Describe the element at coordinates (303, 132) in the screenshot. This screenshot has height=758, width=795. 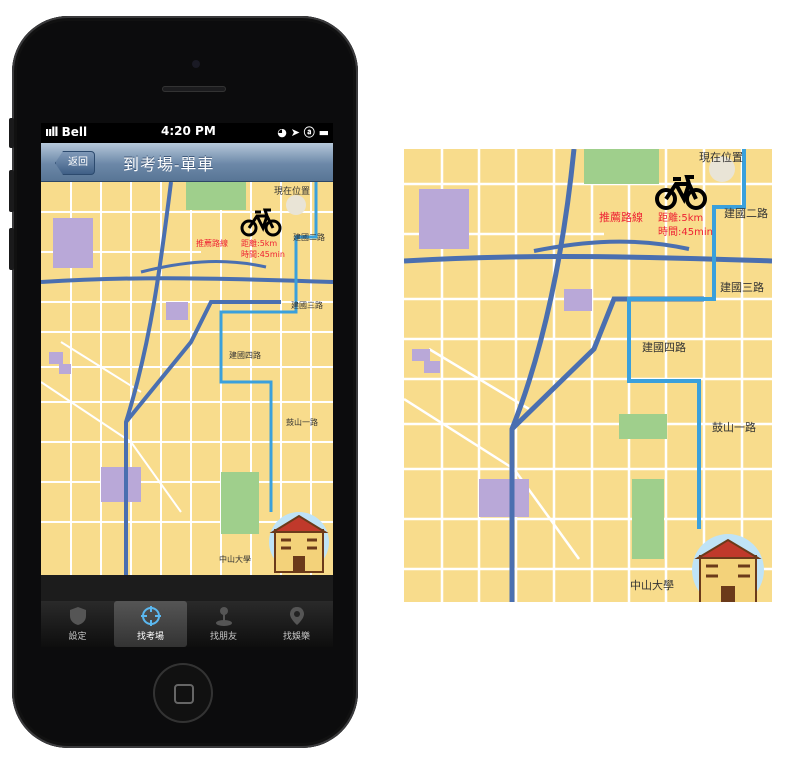
I see `status-icons: ◕ ➤ ⓐ ▬` at that location.